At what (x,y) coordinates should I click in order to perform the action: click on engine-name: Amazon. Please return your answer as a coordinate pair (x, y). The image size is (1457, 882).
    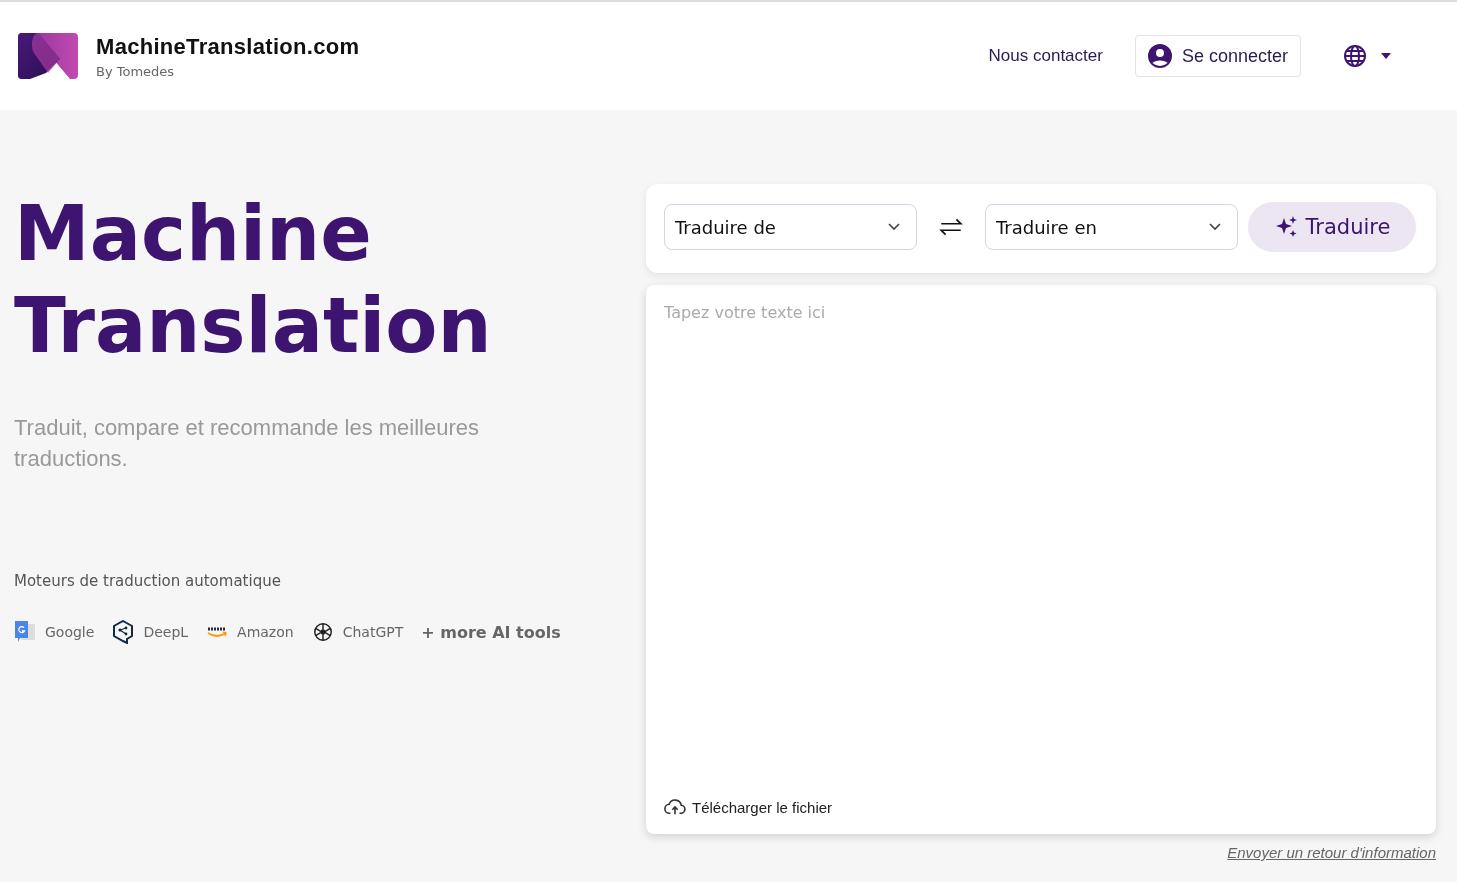
    Looking at the image, I should click on (265, 632).